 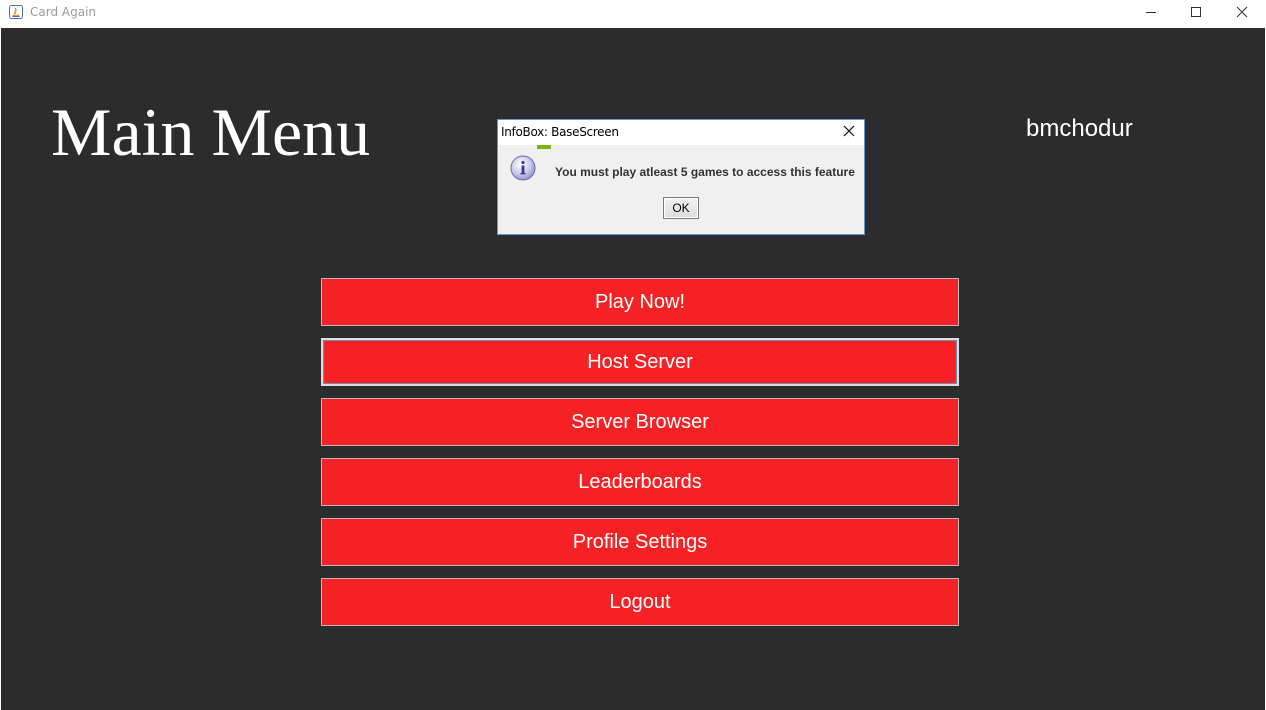 What do you see at coordinates (640, 602) in the screenshot?
I see `logout-button: Logout` at bounding box center [640, 602].